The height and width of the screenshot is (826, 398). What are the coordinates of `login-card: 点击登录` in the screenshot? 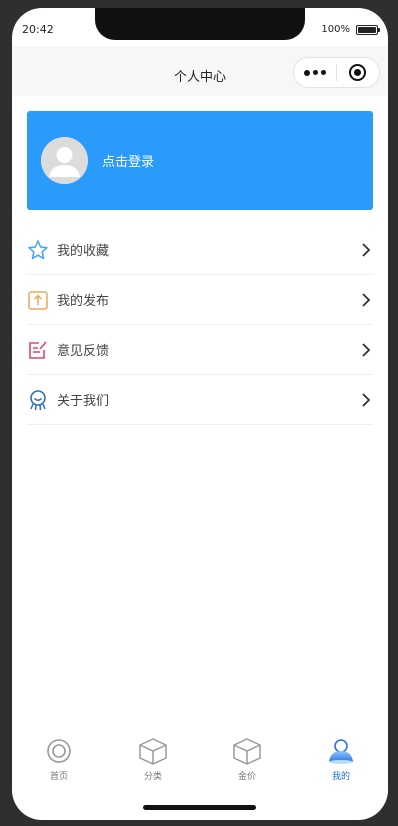 It's located at (200, 160).